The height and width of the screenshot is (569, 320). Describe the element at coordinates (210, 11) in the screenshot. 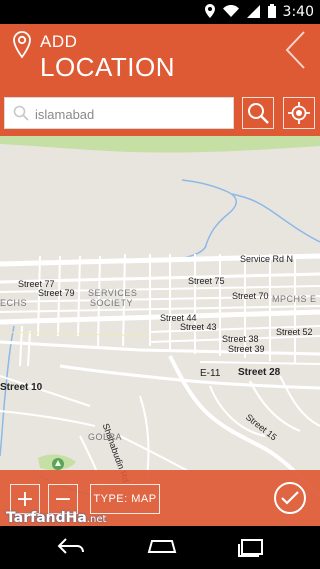

I see `location-status-icon` at that location.